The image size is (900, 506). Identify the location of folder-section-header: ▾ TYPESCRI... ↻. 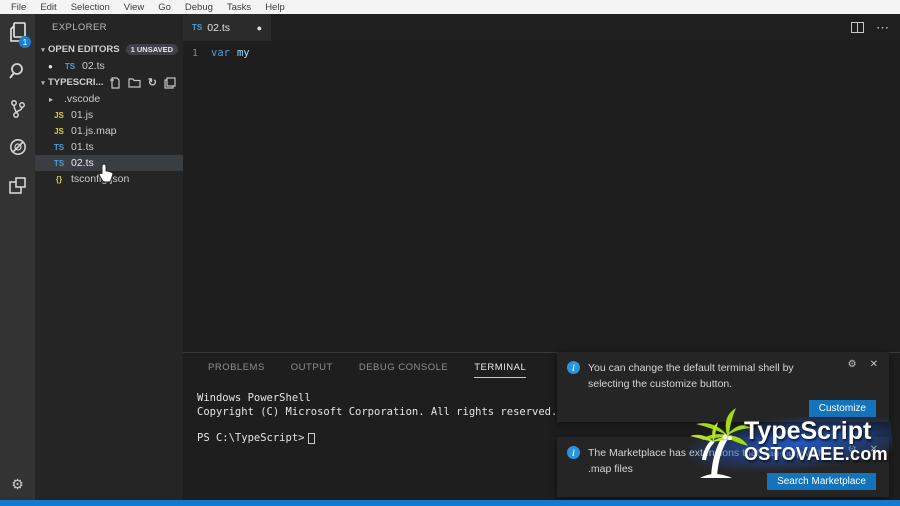
(109, 82).